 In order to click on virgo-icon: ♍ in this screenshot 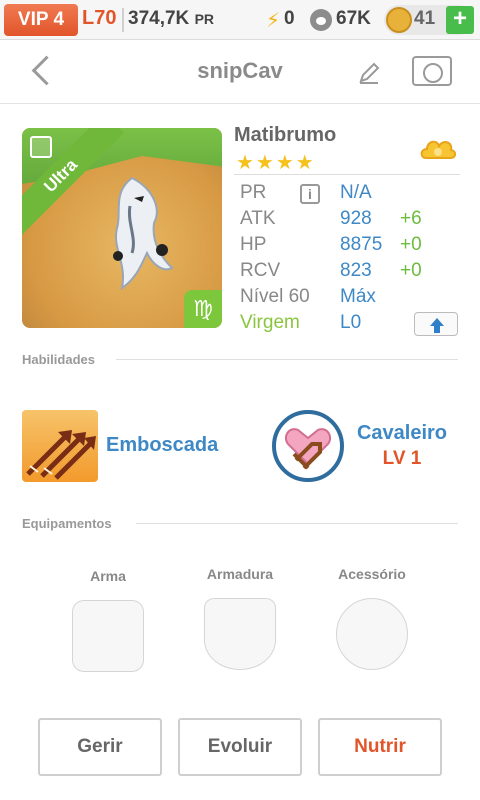, I will do `click(203, 309)`.